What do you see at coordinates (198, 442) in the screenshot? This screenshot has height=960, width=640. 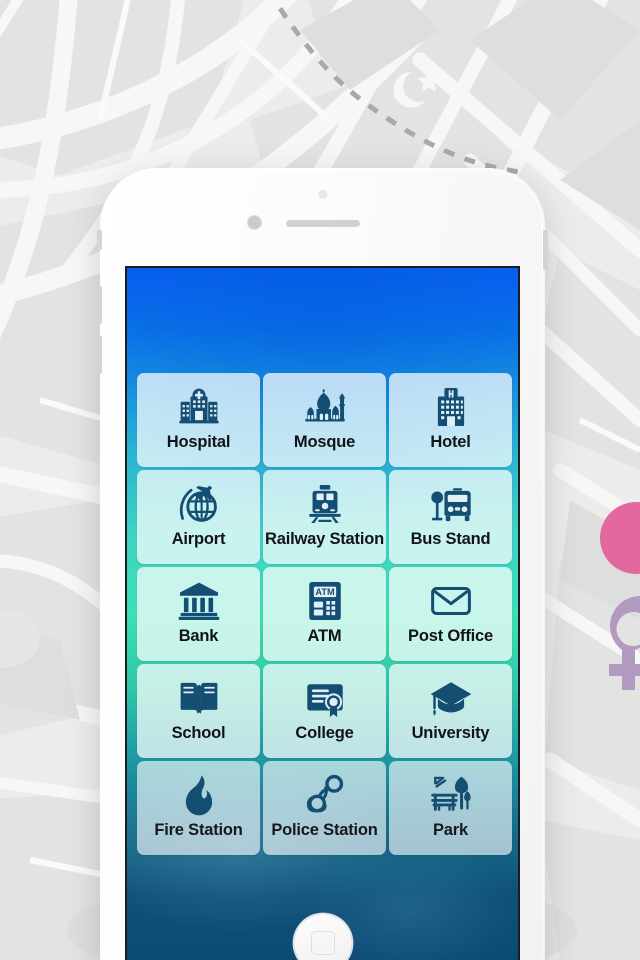 I see `tile-label: Hospital` at bounding box center [198, 442].